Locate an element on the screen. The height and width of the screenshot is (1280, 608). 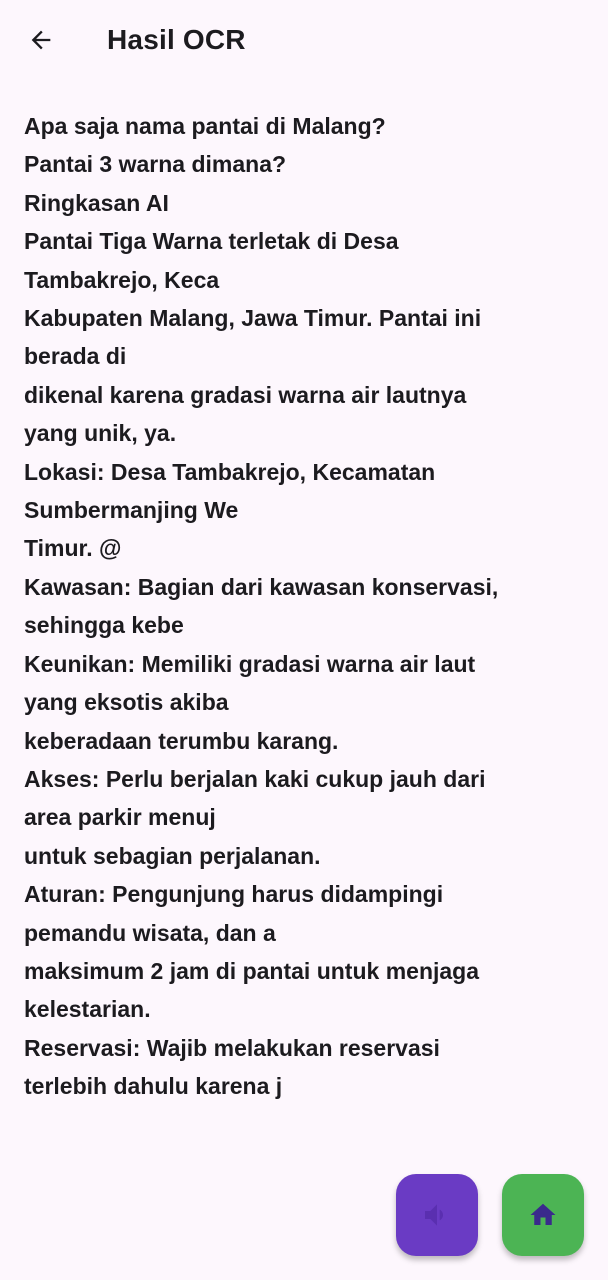
ocr-line: yang unik, ya. is located at coordinates (100, 433).